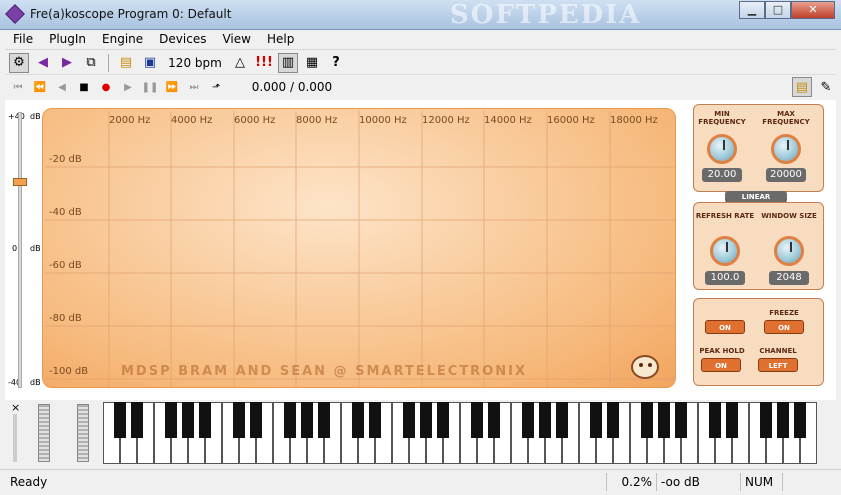 Image resolution: width=841 pixels, height=495 pixels. What do you see at coordinates (312, 63) in the screenshot?
I see `keyboard-settings-icon: ▦` at bounding box center [312, 63].